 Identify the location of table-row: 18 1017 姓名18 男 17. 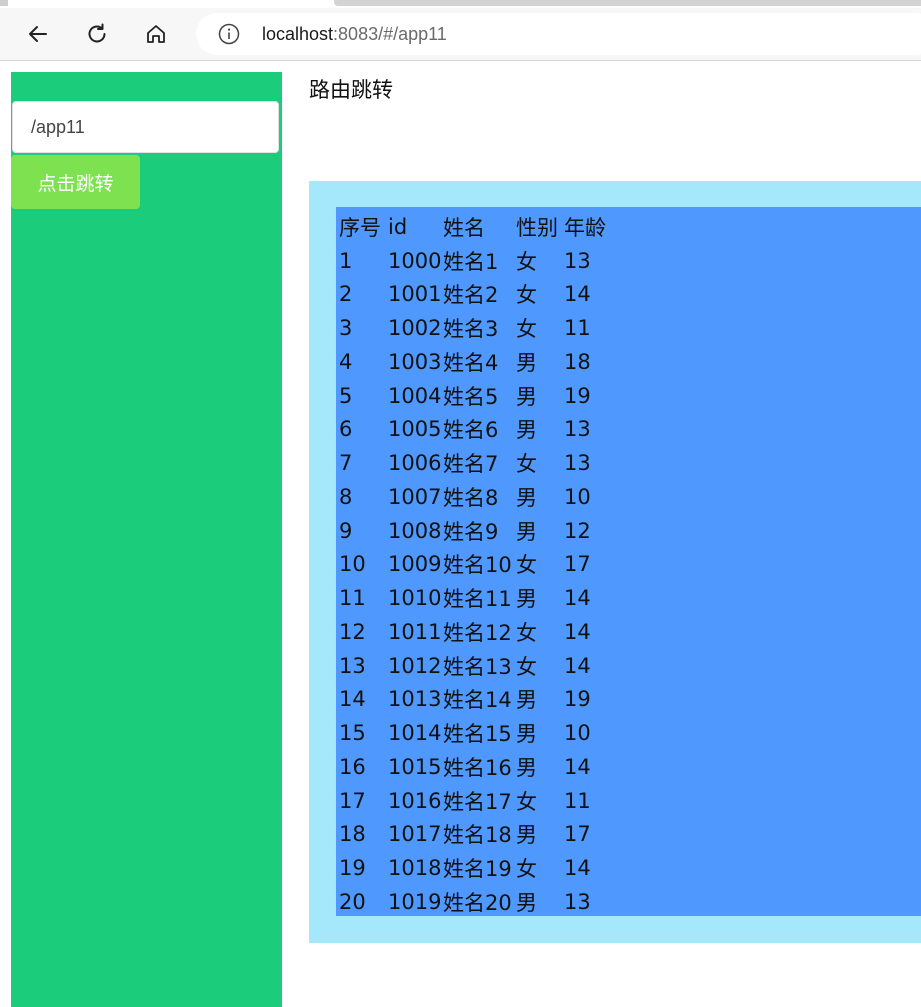
(475, 835).